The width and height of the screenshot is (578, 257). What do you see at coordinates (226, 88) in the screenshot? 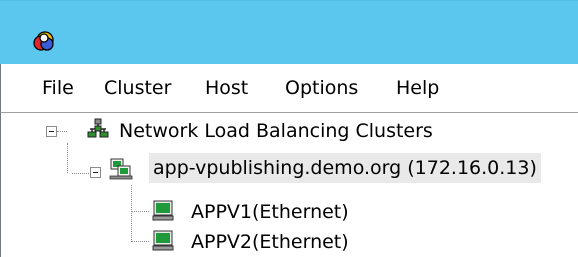
I see `menu-host: Host` at bounding box center [226, 88].